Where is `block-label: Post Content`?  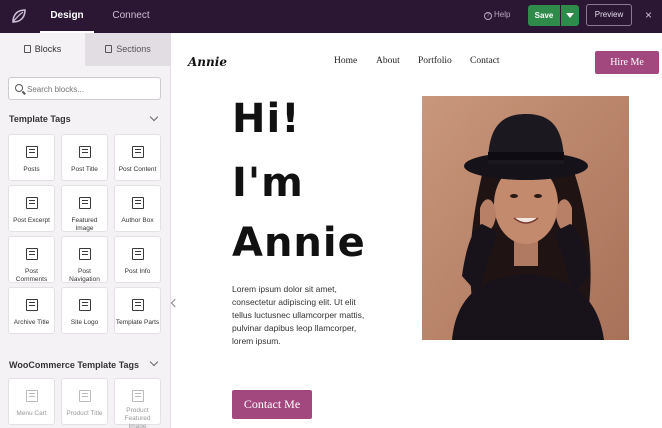 block-label: Post Content is located at coordinates (137, 169).